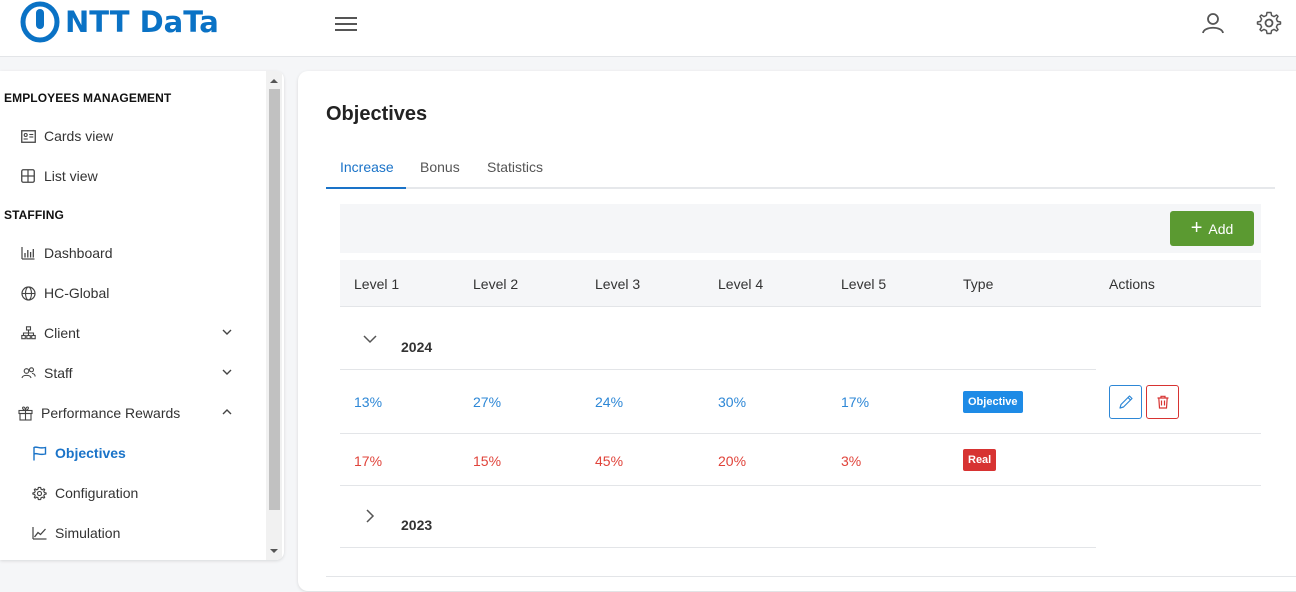 This screenshot has width=1296, height=592. I want to click on sidebar-item-dashboard: Dashboard, so click(131, 253).